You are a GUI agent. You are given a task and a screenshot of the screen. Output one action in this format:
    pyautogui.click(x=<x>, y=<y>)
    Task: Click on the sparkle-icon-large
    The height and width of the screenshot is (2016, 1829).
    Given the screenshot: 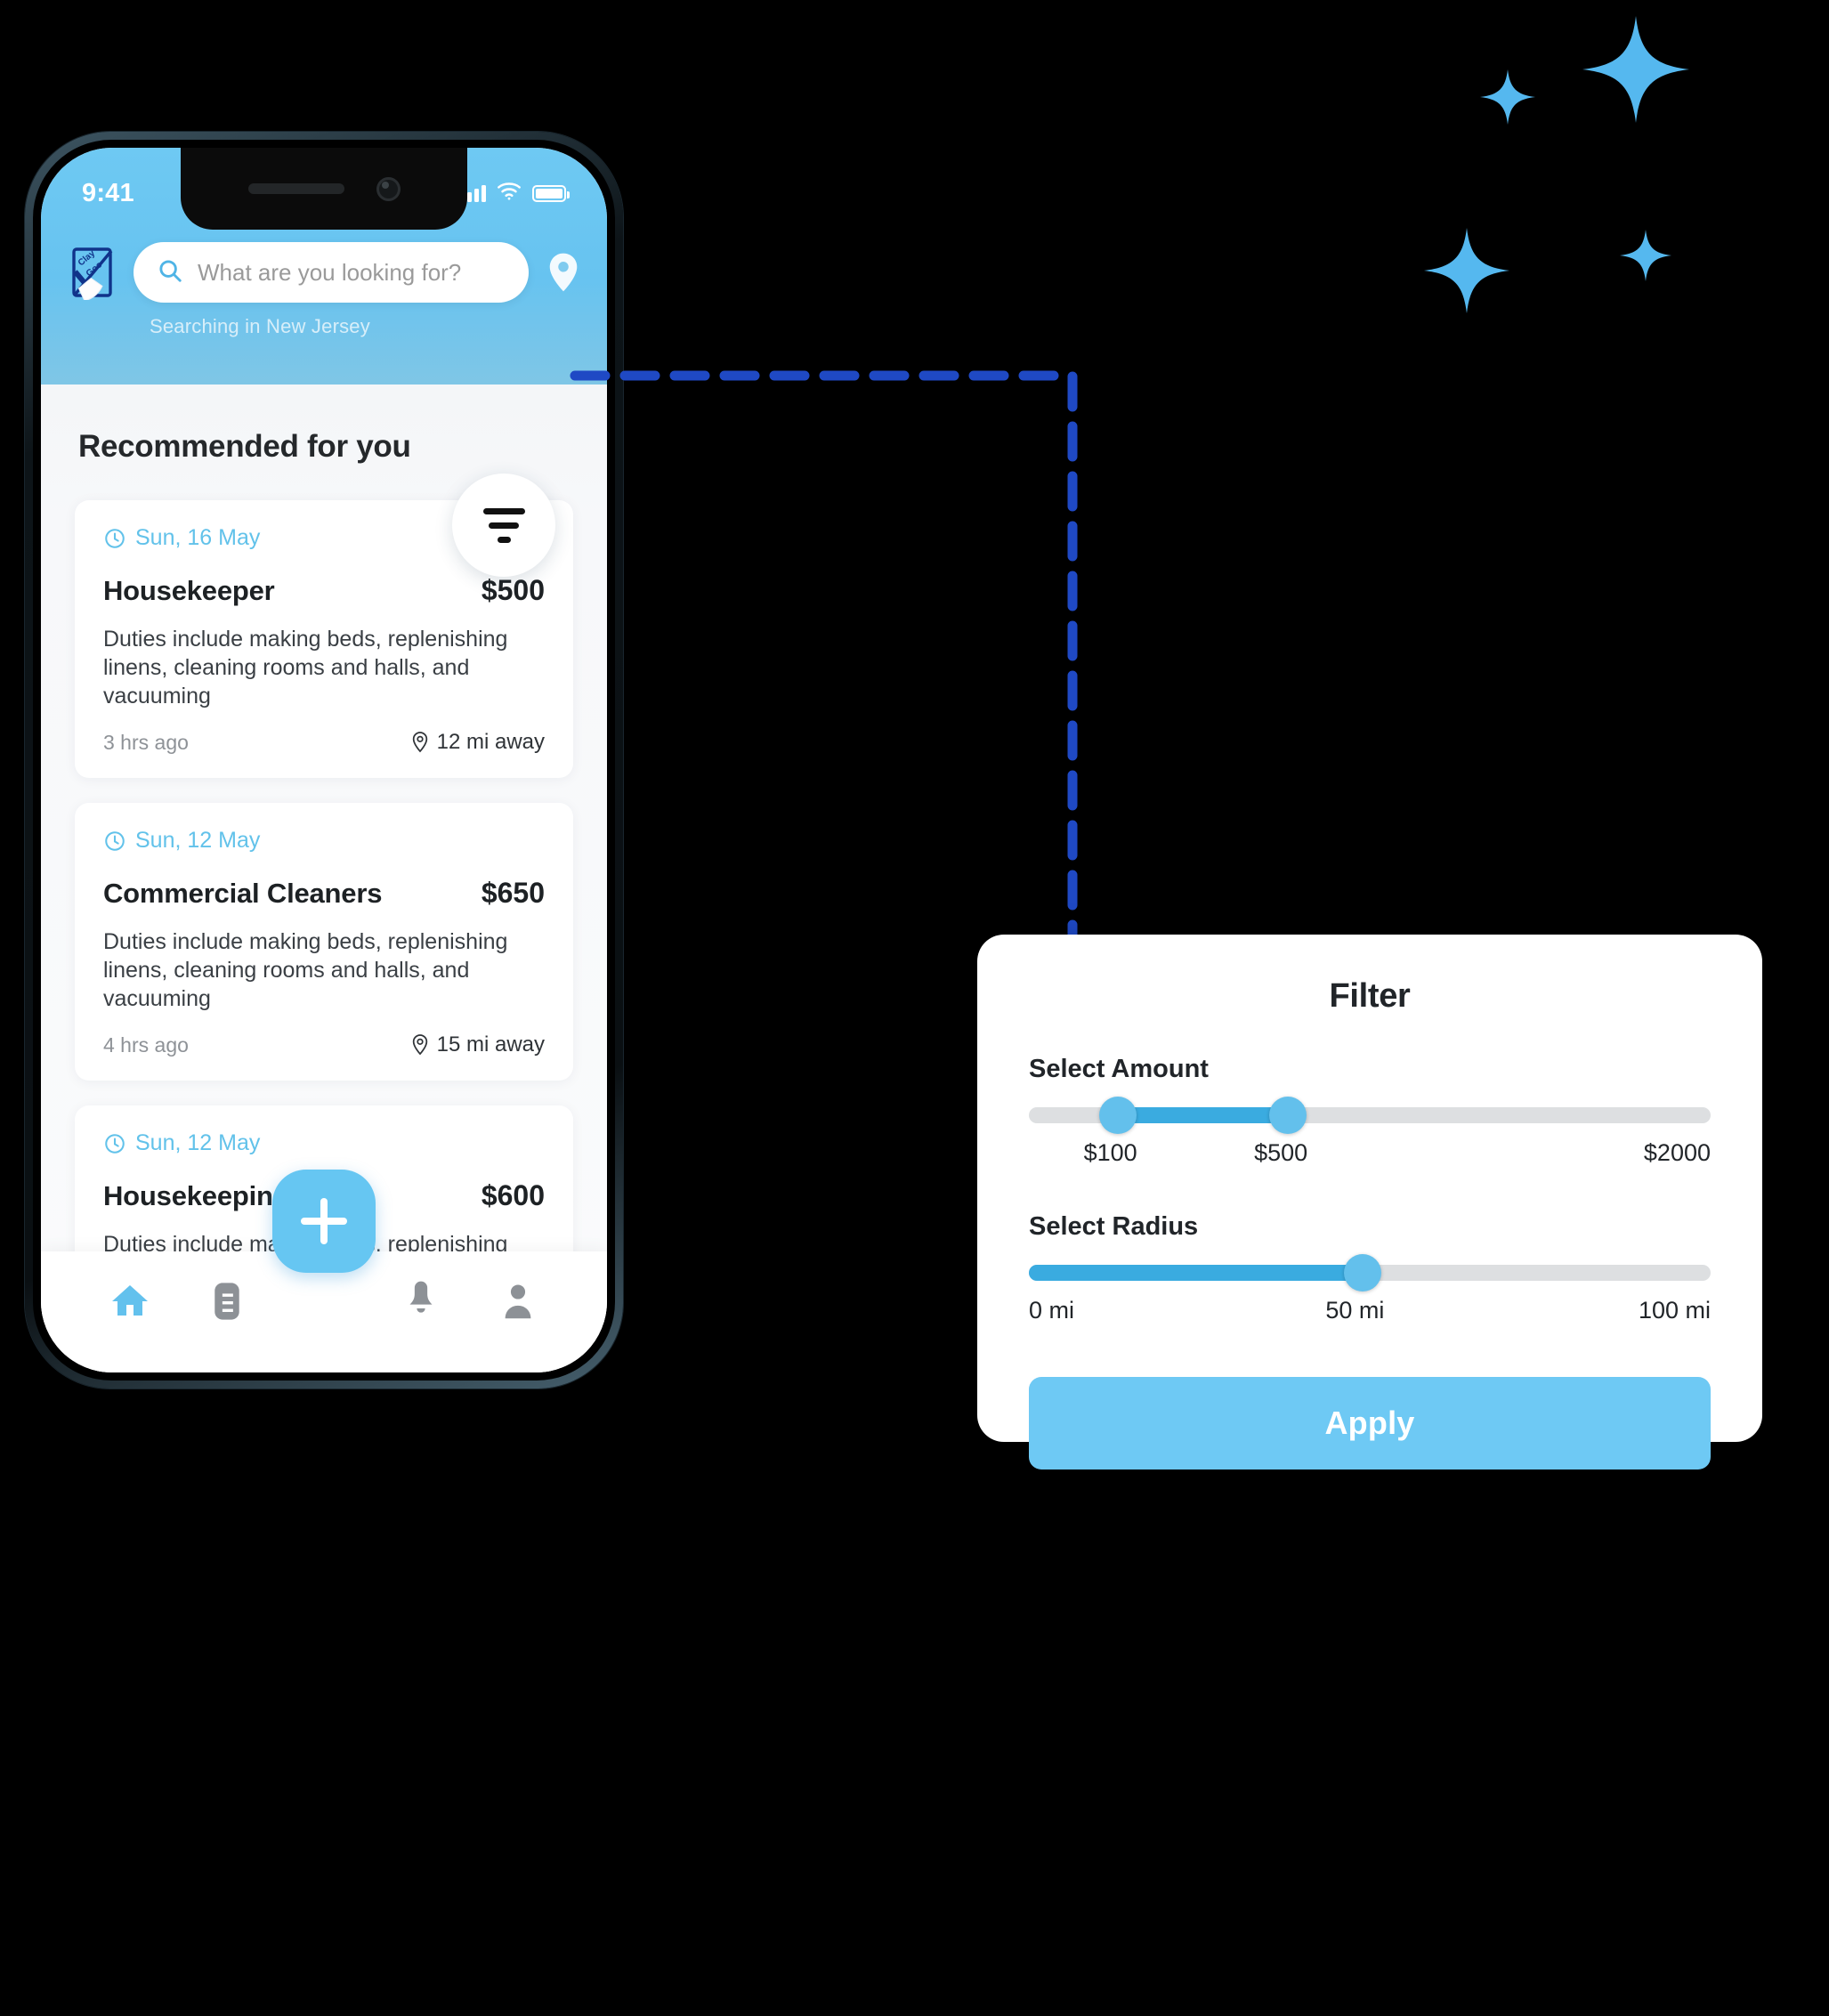 What is the action you would take?
    pyautogui.click(x=1635, y=69)
    